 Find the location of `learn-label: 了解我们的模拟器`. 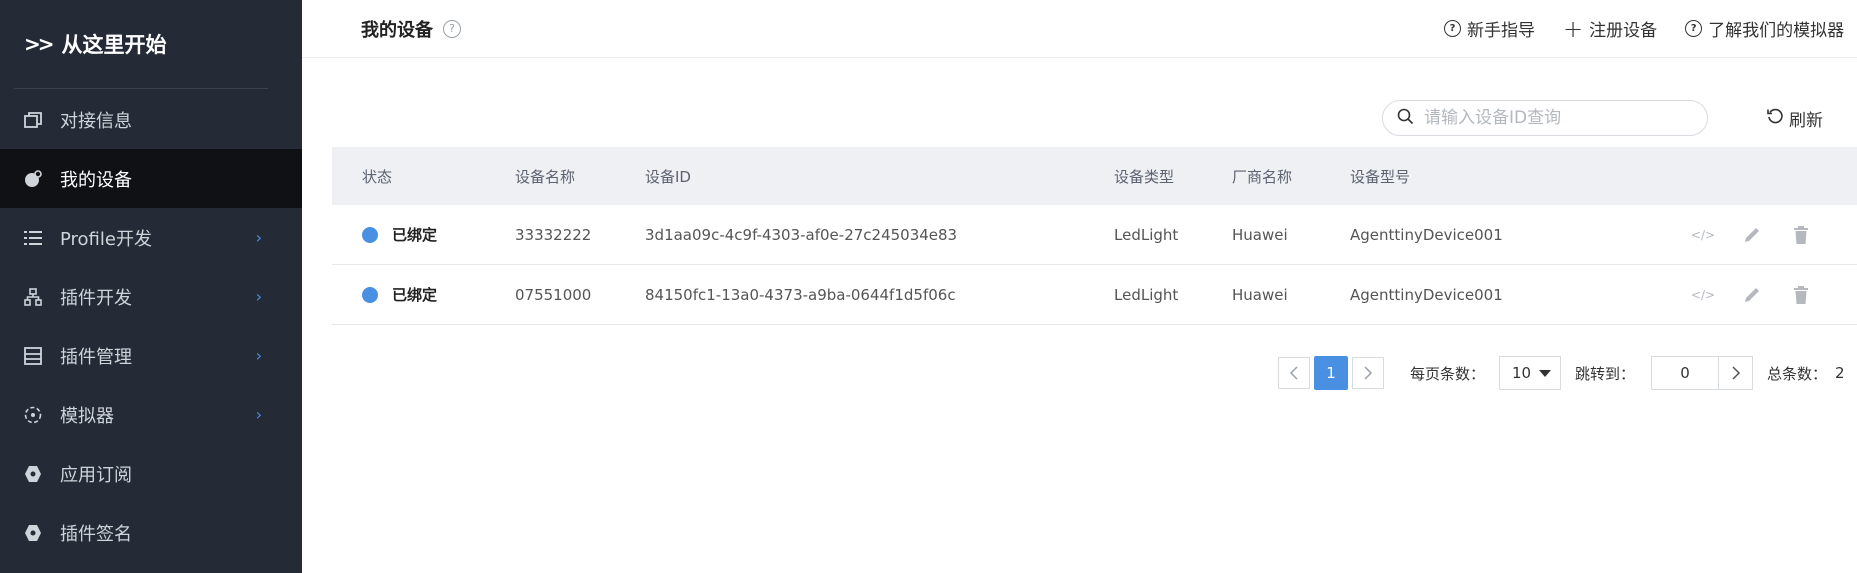

learn-label: 了解我们的模拟器 is located at coordinates (1776, 31).